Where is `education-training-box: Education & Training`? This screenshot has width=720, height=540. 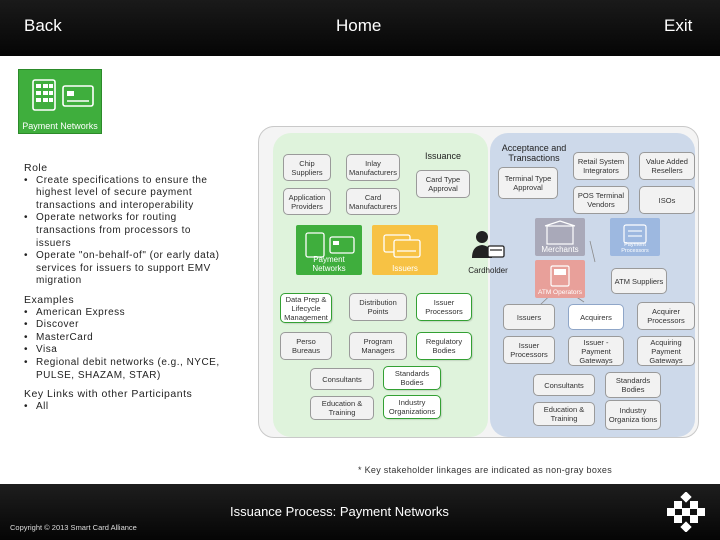 education-training-box: Education & Training is located at coordinates (342, 408).